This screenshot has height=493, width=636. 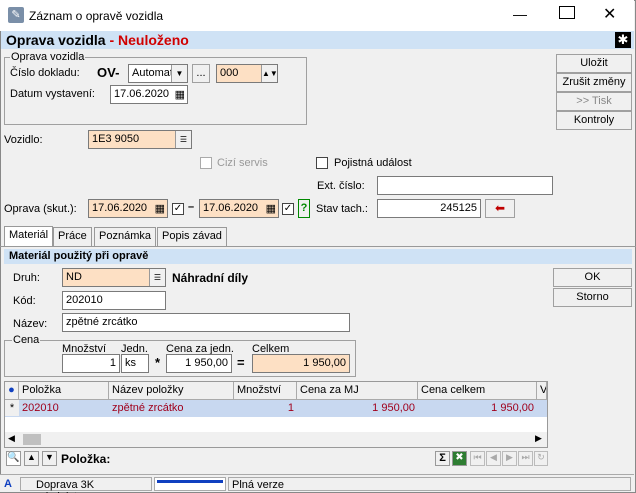 What do you see at coordinates (8, 484) in the screenshot?
I see `status-letter: A` at bounding box center [8, 484].